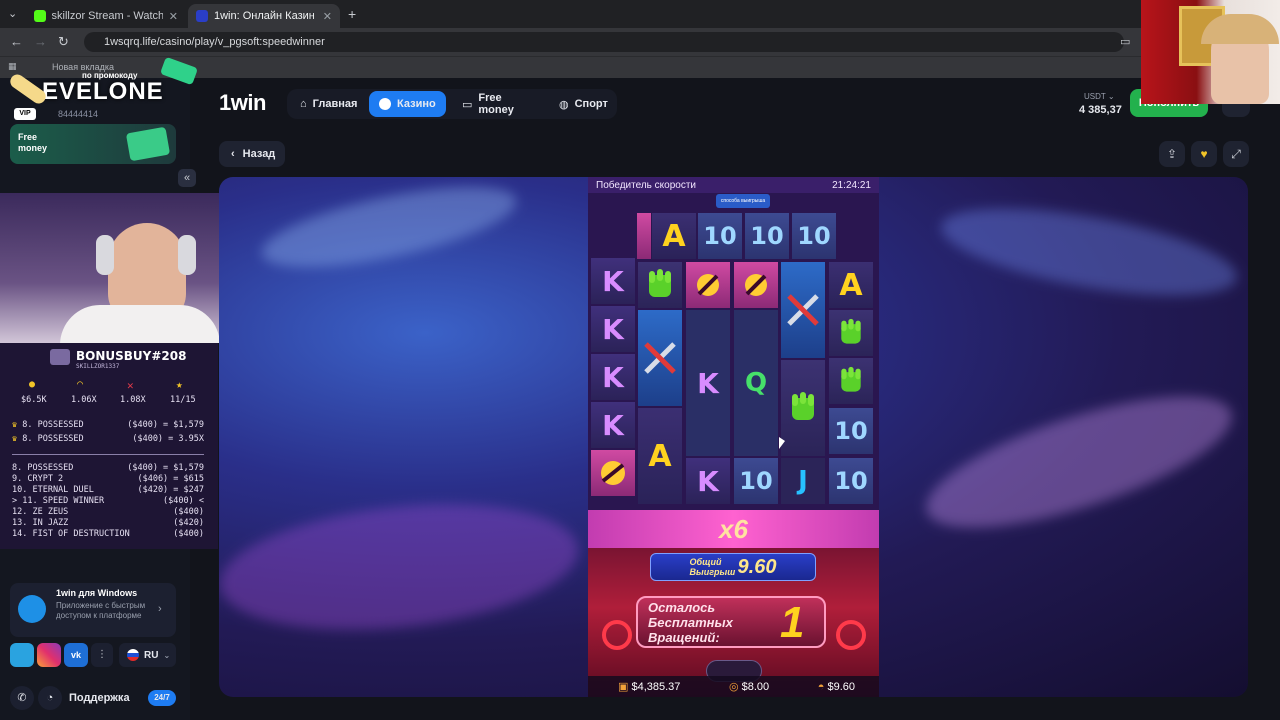 This screenshot has width=1280, height=720. What do you see at coordinates (102, 655) in the screenshot?
I see `more-icon: ⋮` at bounding box center [102, 655].